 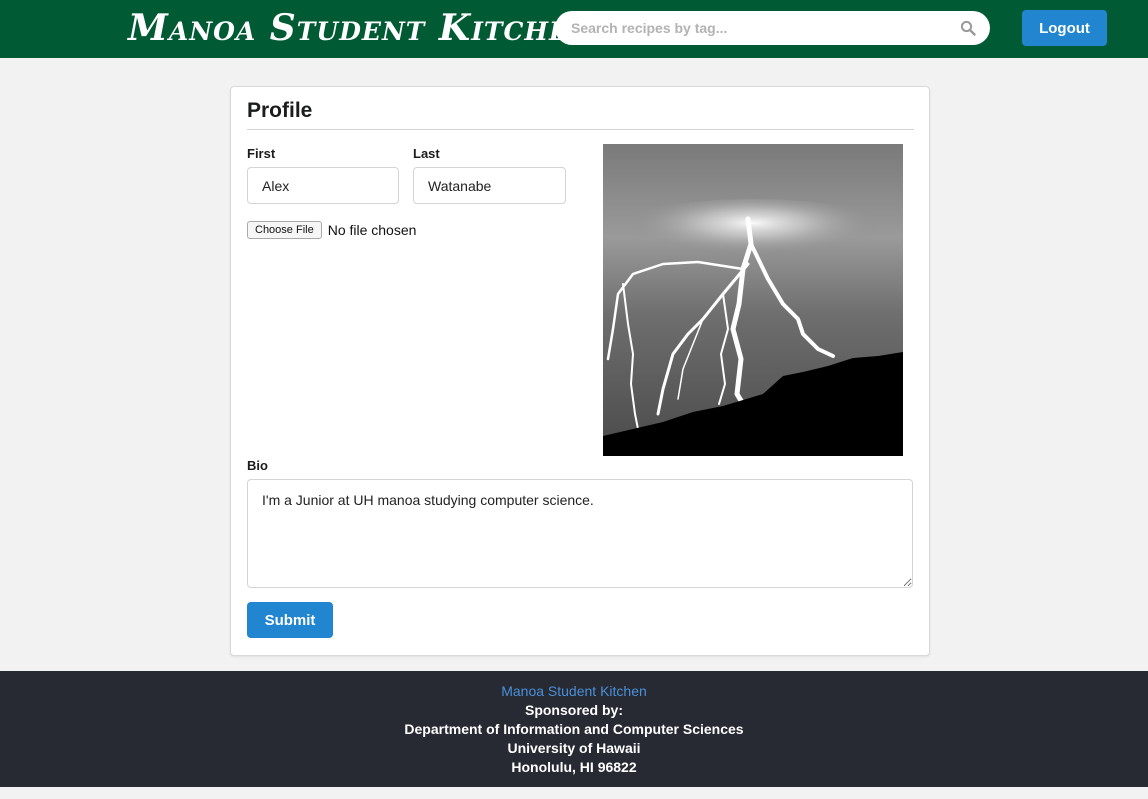 I want to click on last-name-input, so click(x=489, y=185).